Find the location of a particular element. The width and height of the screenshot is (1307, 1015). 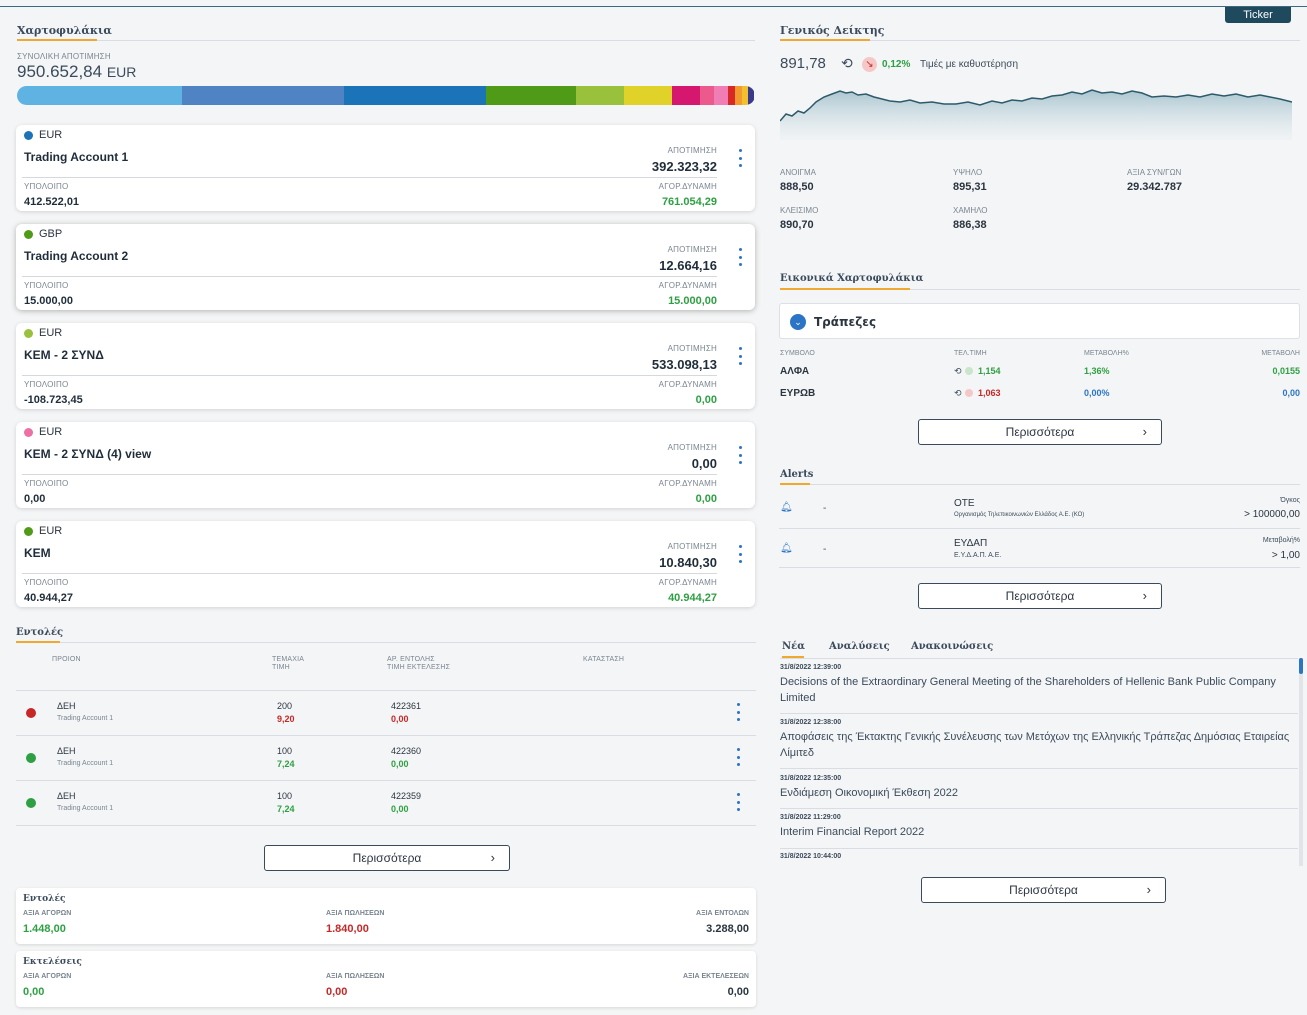

news-date: 31/8/2022 12:39:00 is located at coordinates (811, 667).